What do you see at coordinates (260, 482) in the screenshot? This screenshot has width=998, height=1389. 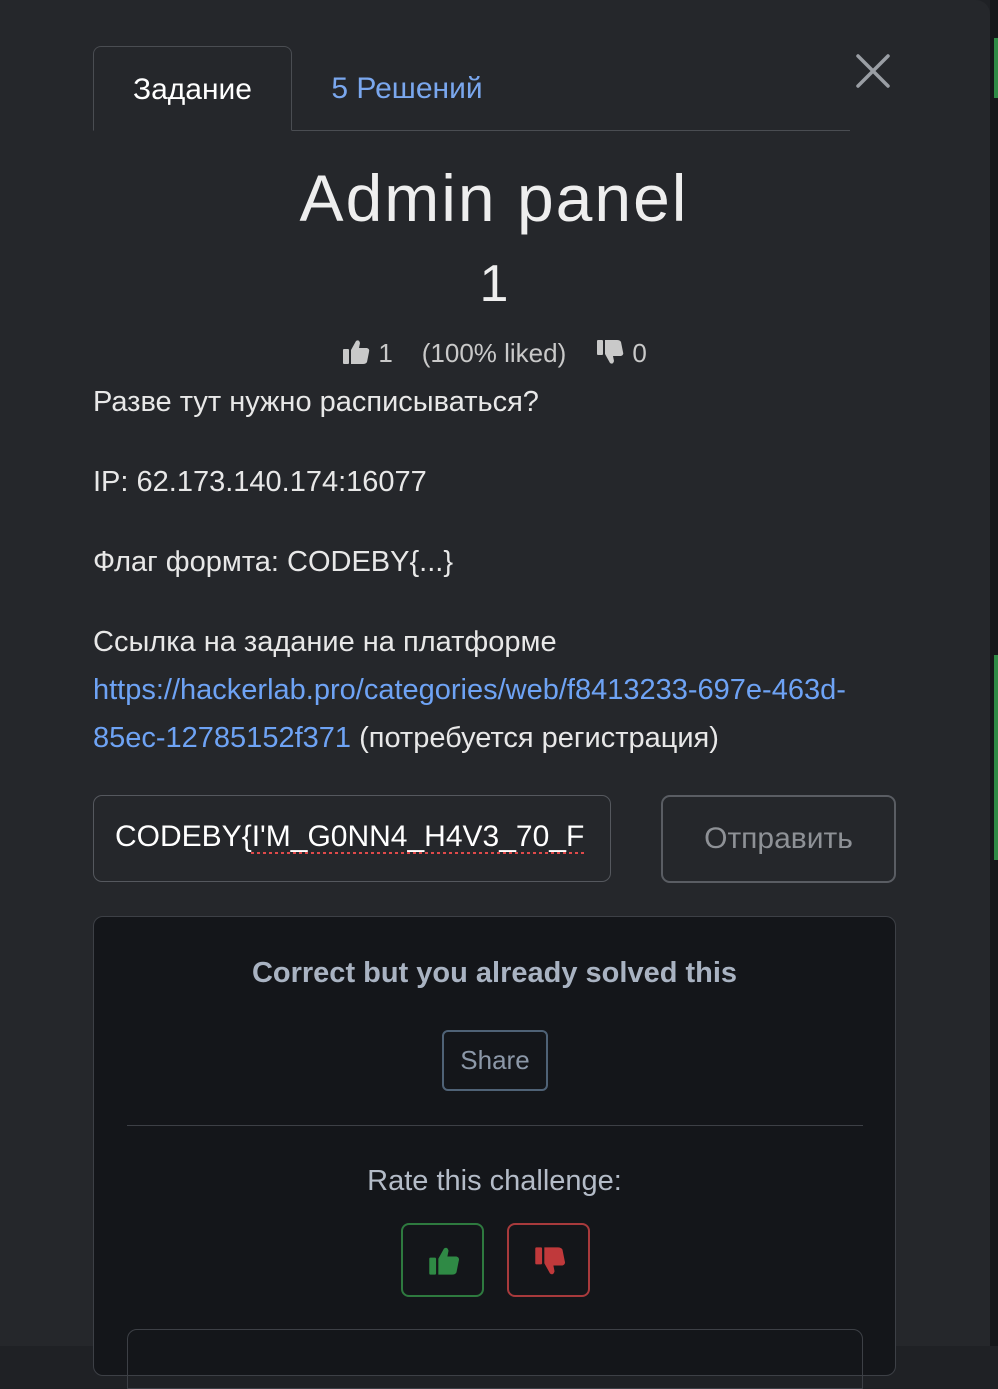 I see `ip-address: IP: 62.173.140.174:16077` at bounding box center [260, 482].